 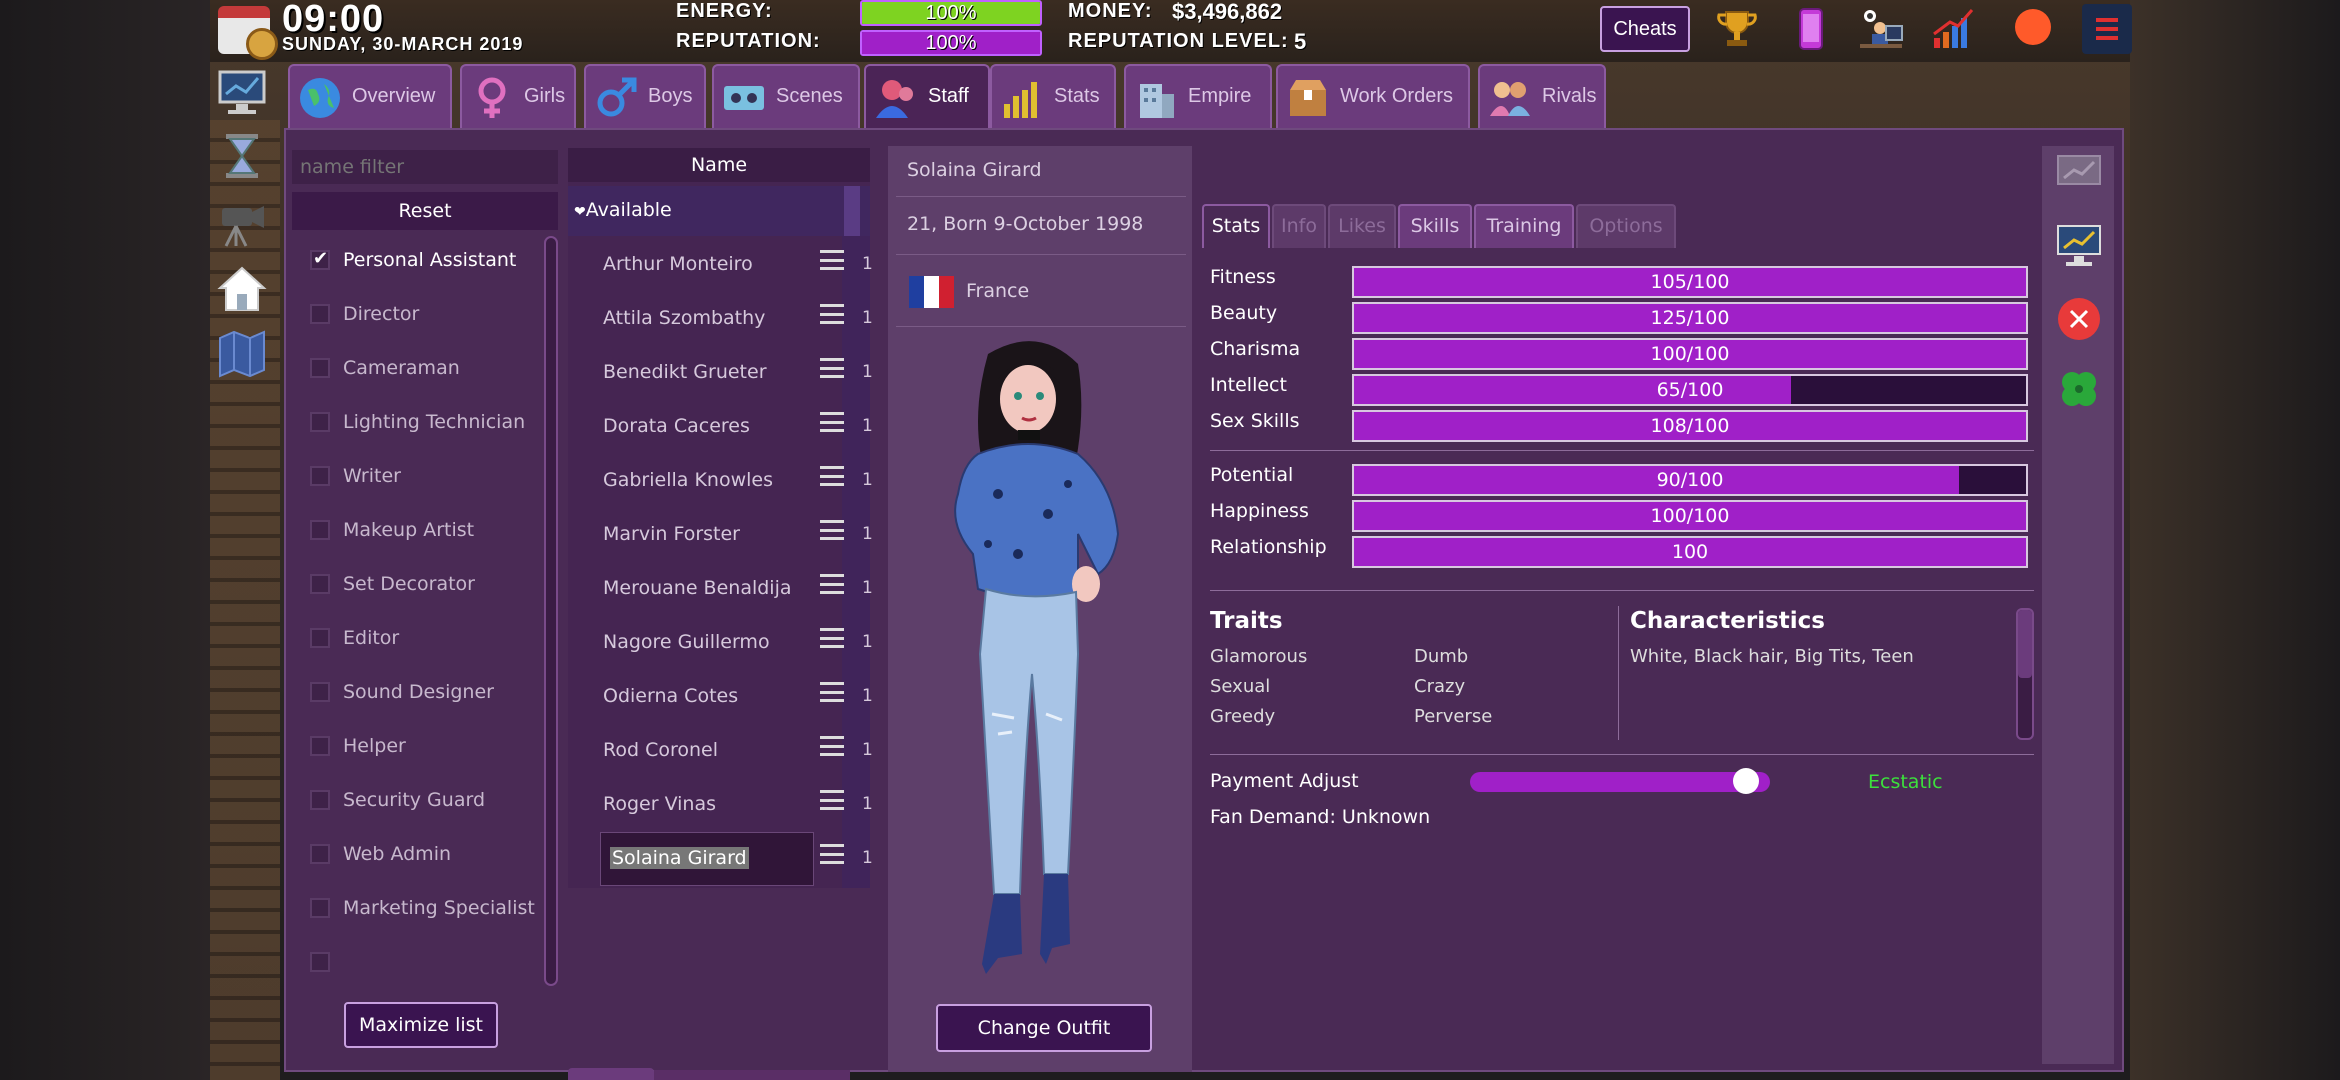 What do you see at coordinates (1746, 781) in the screenshot?
I see `payment-slider-knob` at bounding box center [1746, 781].